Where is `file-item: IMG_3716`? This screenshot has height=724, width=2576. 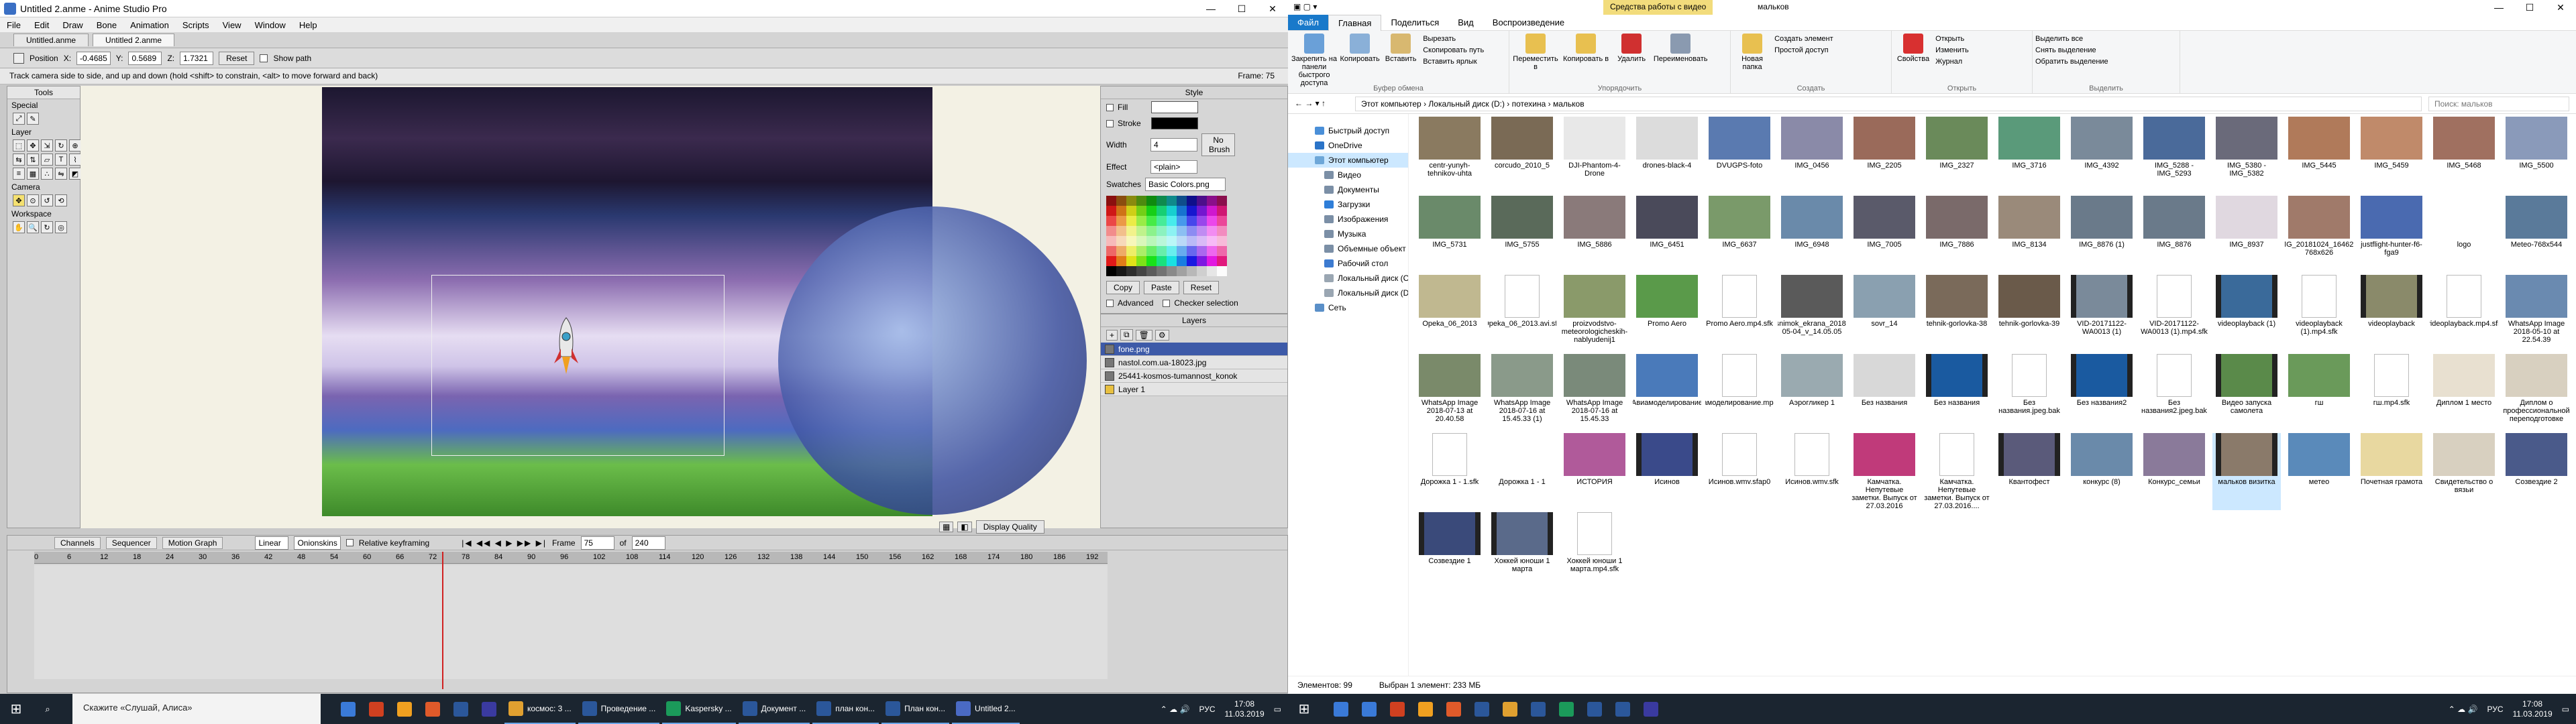 file-item: IMG_3716 is located at coordinates (2029, 155).